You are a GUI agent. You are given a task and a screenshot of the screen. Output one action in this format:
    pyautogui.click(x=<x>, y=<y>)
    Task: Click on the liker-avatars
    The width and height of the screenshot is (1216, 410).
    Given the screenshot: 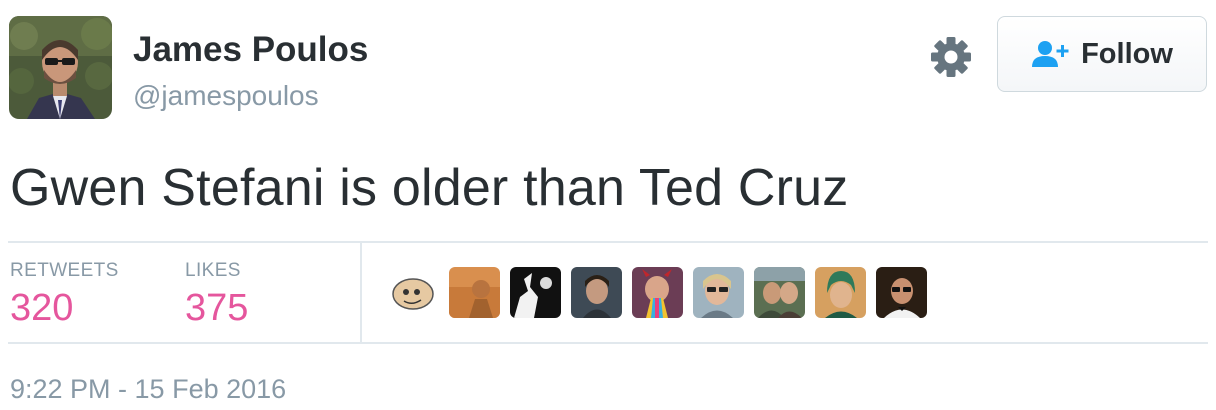 What is the action you would take?
    pyautogui.click(x=657, y=292)
    